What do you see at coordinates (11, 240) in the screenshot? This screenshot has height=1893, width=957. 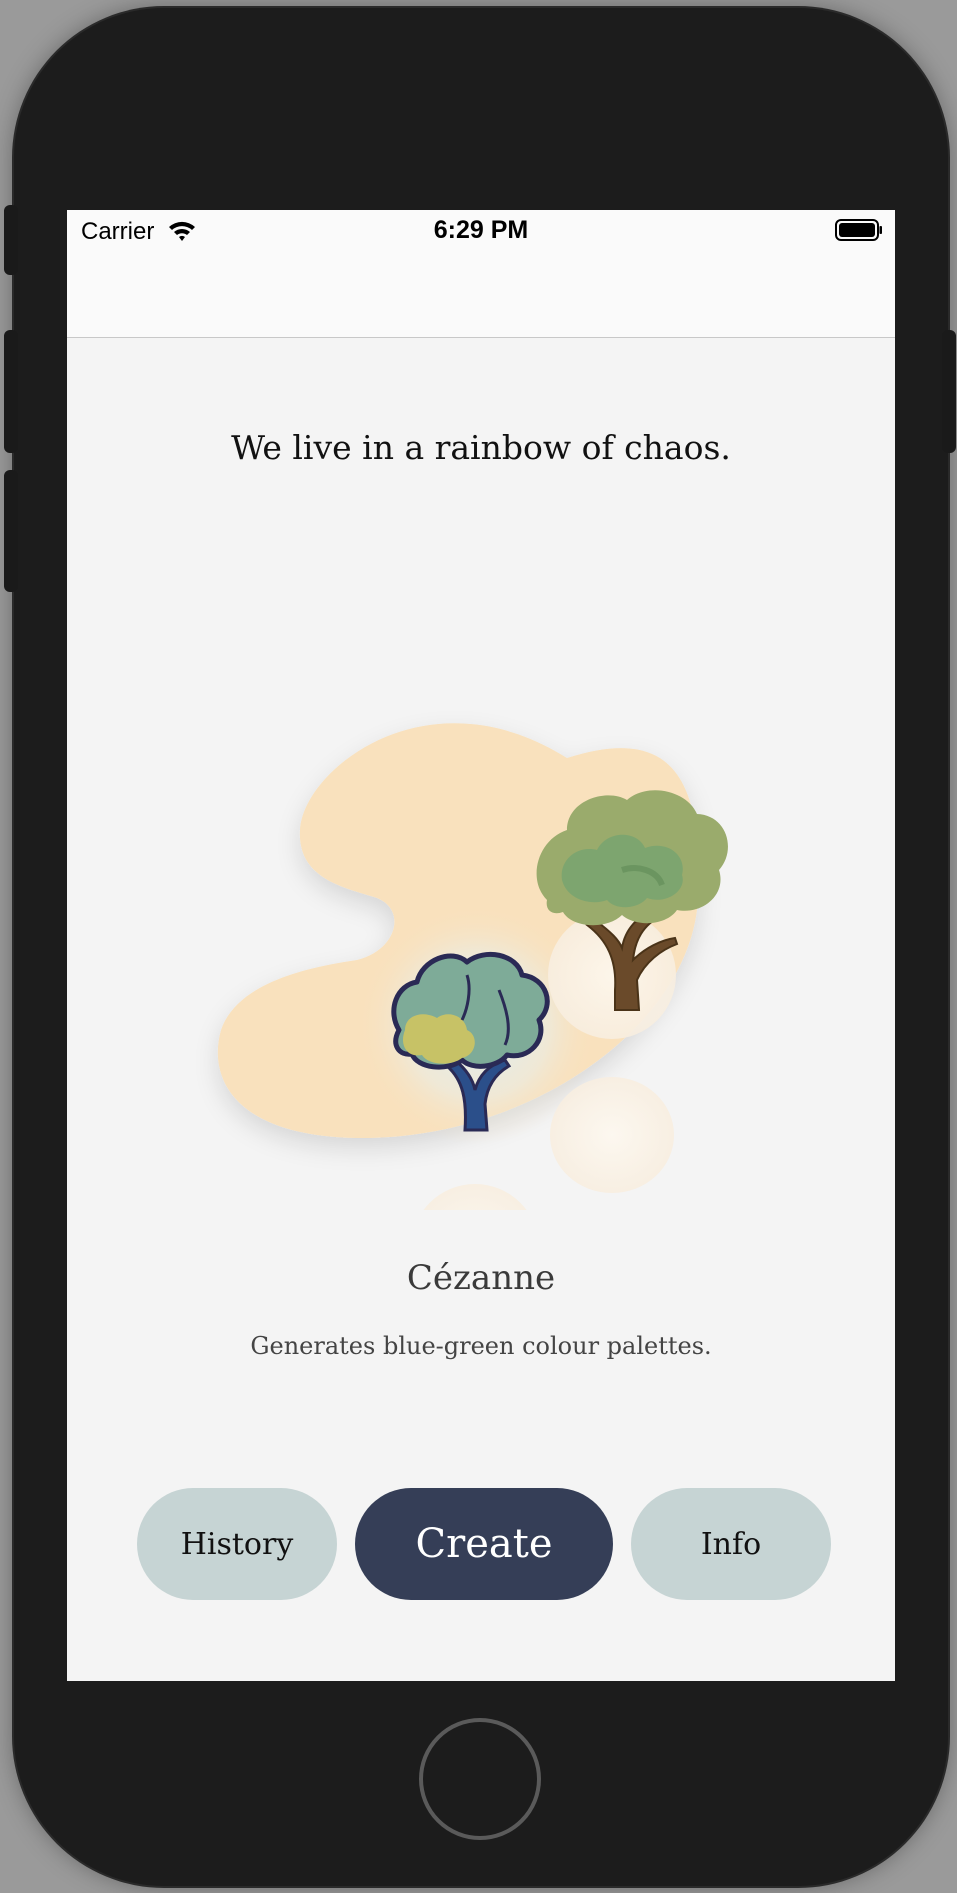 I see `mute-switch` at bounding box center [11, 240].